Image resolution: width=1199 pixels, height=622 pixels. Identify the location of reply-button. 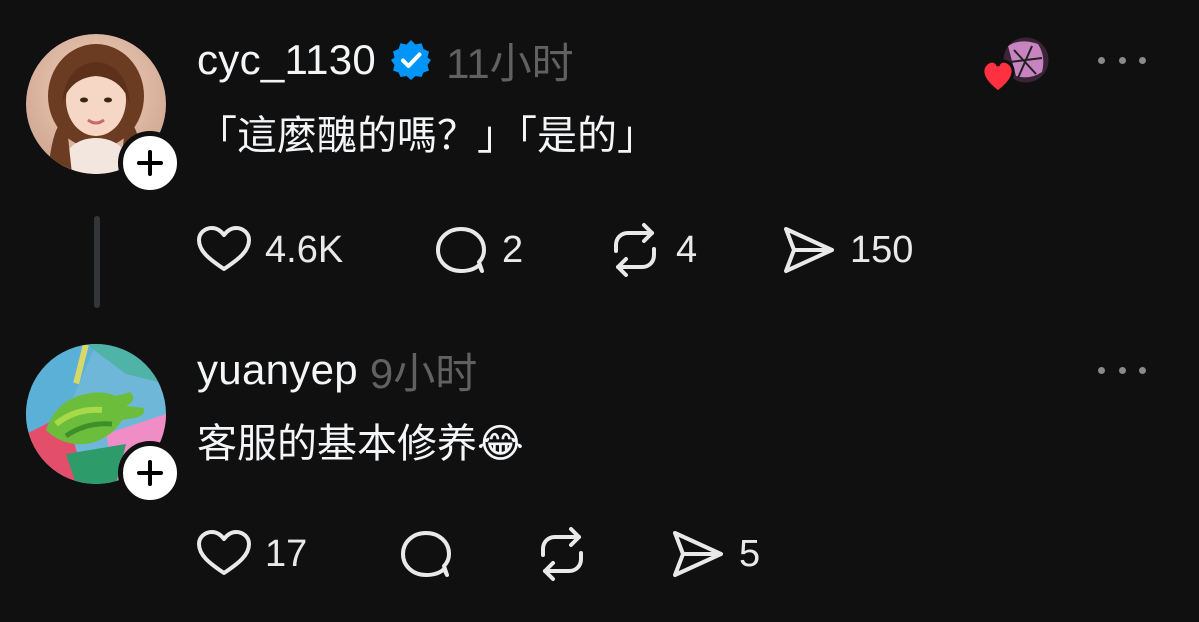
(465, 554).